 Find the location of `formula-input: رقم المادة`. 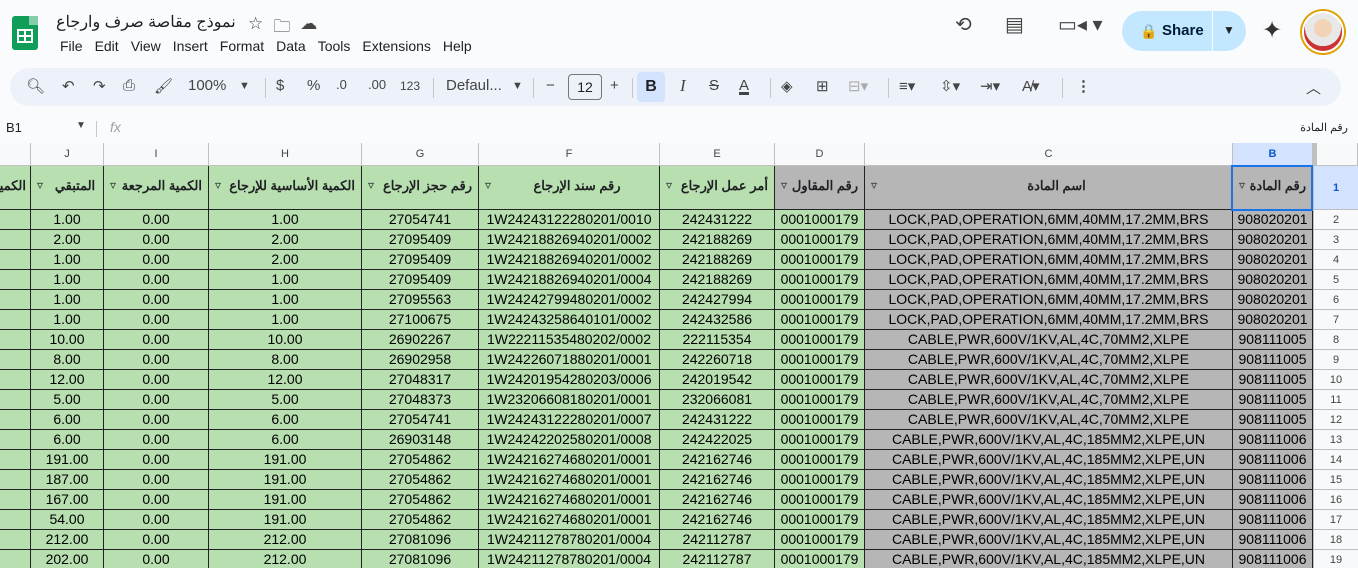

formula-input: رقم المادة is located at coordinates (1324, 127).